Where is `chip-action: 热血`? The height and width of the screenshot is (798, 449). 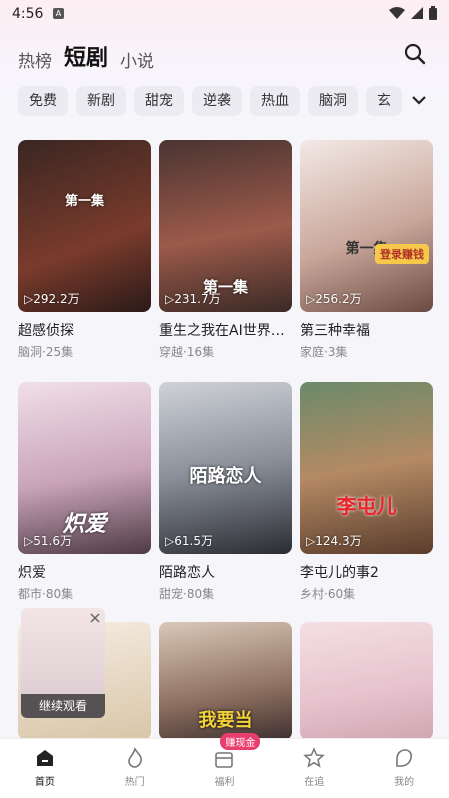 chip-action: 热血 is located at coordinates (275, 101).